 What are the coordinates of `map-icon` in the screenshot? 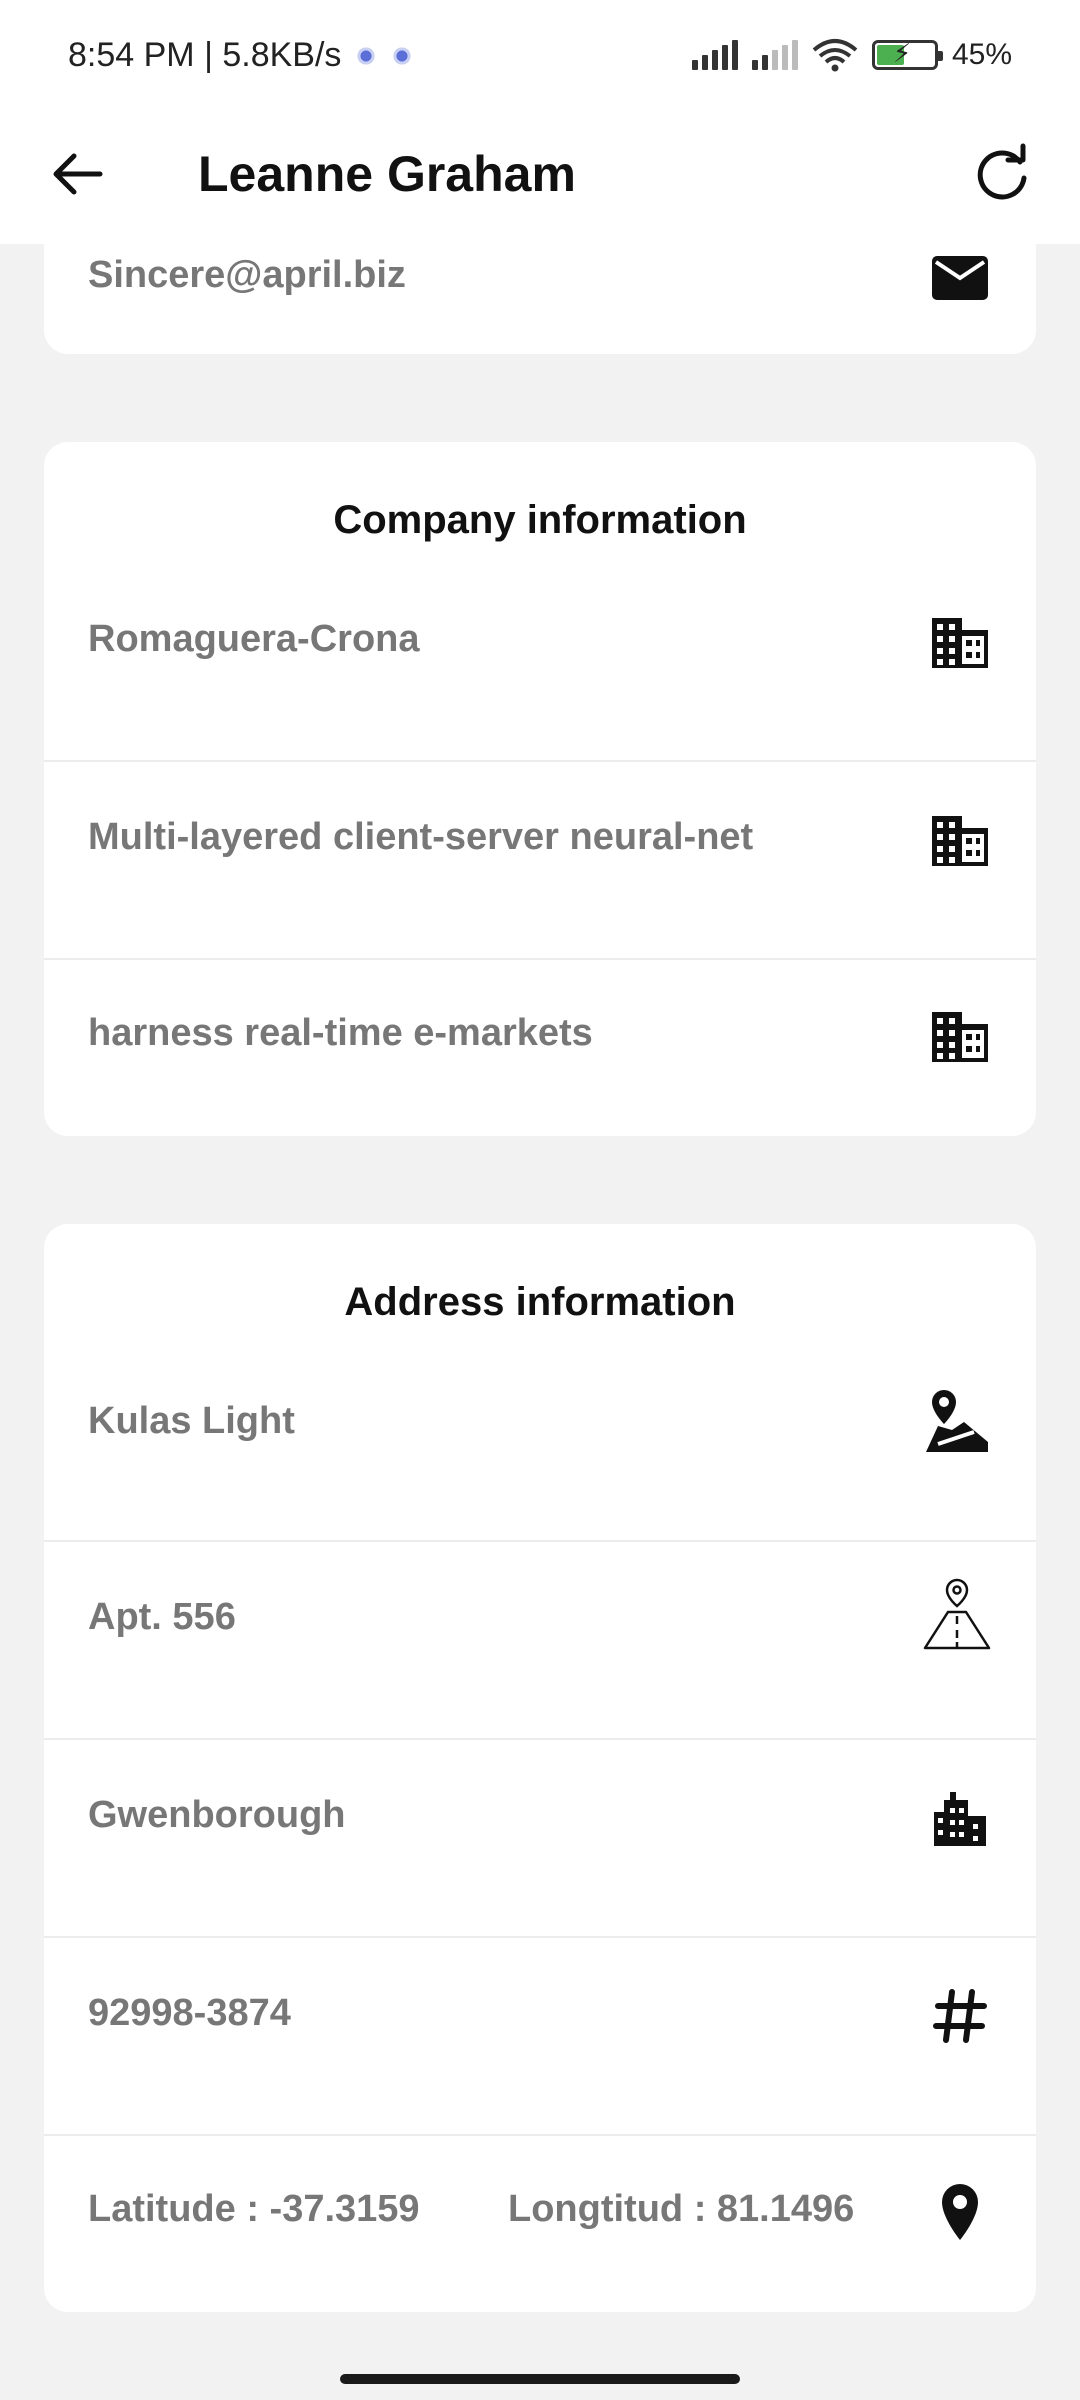 It's located at (957, 1421).